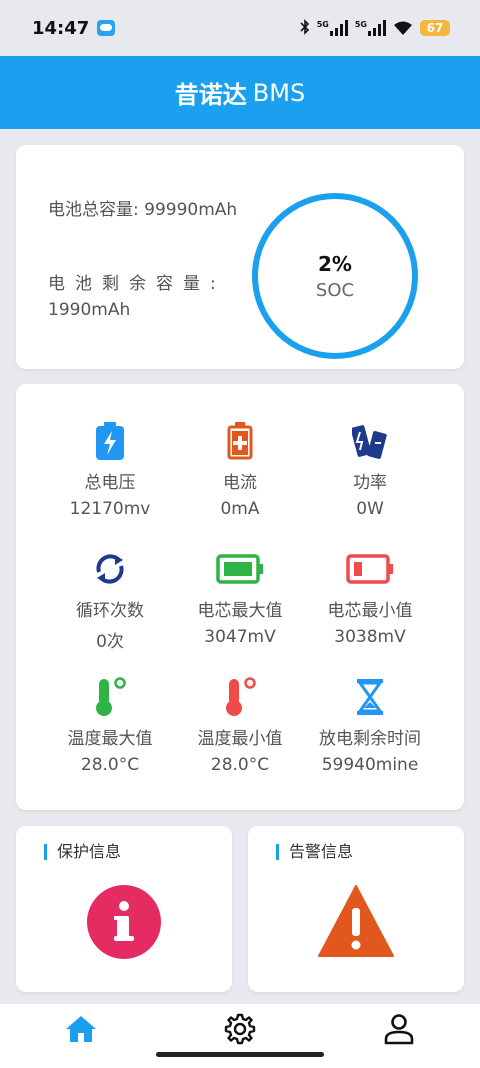  I want to click on metric-label: 电流, so click(240, 483).